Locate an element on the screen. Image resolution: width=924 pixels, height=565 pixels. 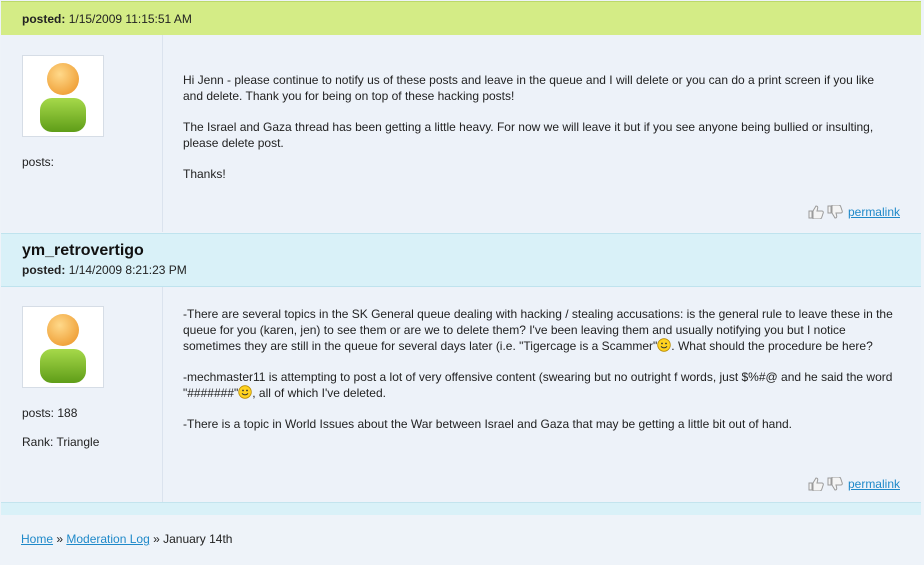
post-date-1: posted: 1/15/2009 11:15:51 AM is located at coordinates (107, 19).